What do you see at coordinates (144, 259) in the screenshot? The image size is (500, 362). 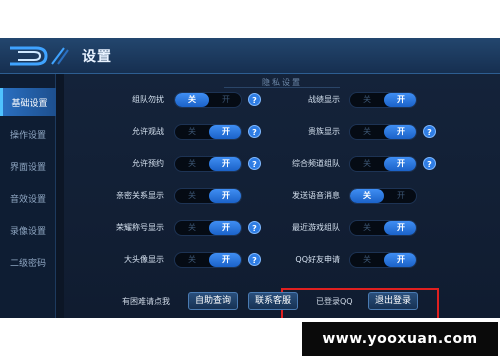 I see `setting-label: 大头像显示` at bounding box center [144, 259].